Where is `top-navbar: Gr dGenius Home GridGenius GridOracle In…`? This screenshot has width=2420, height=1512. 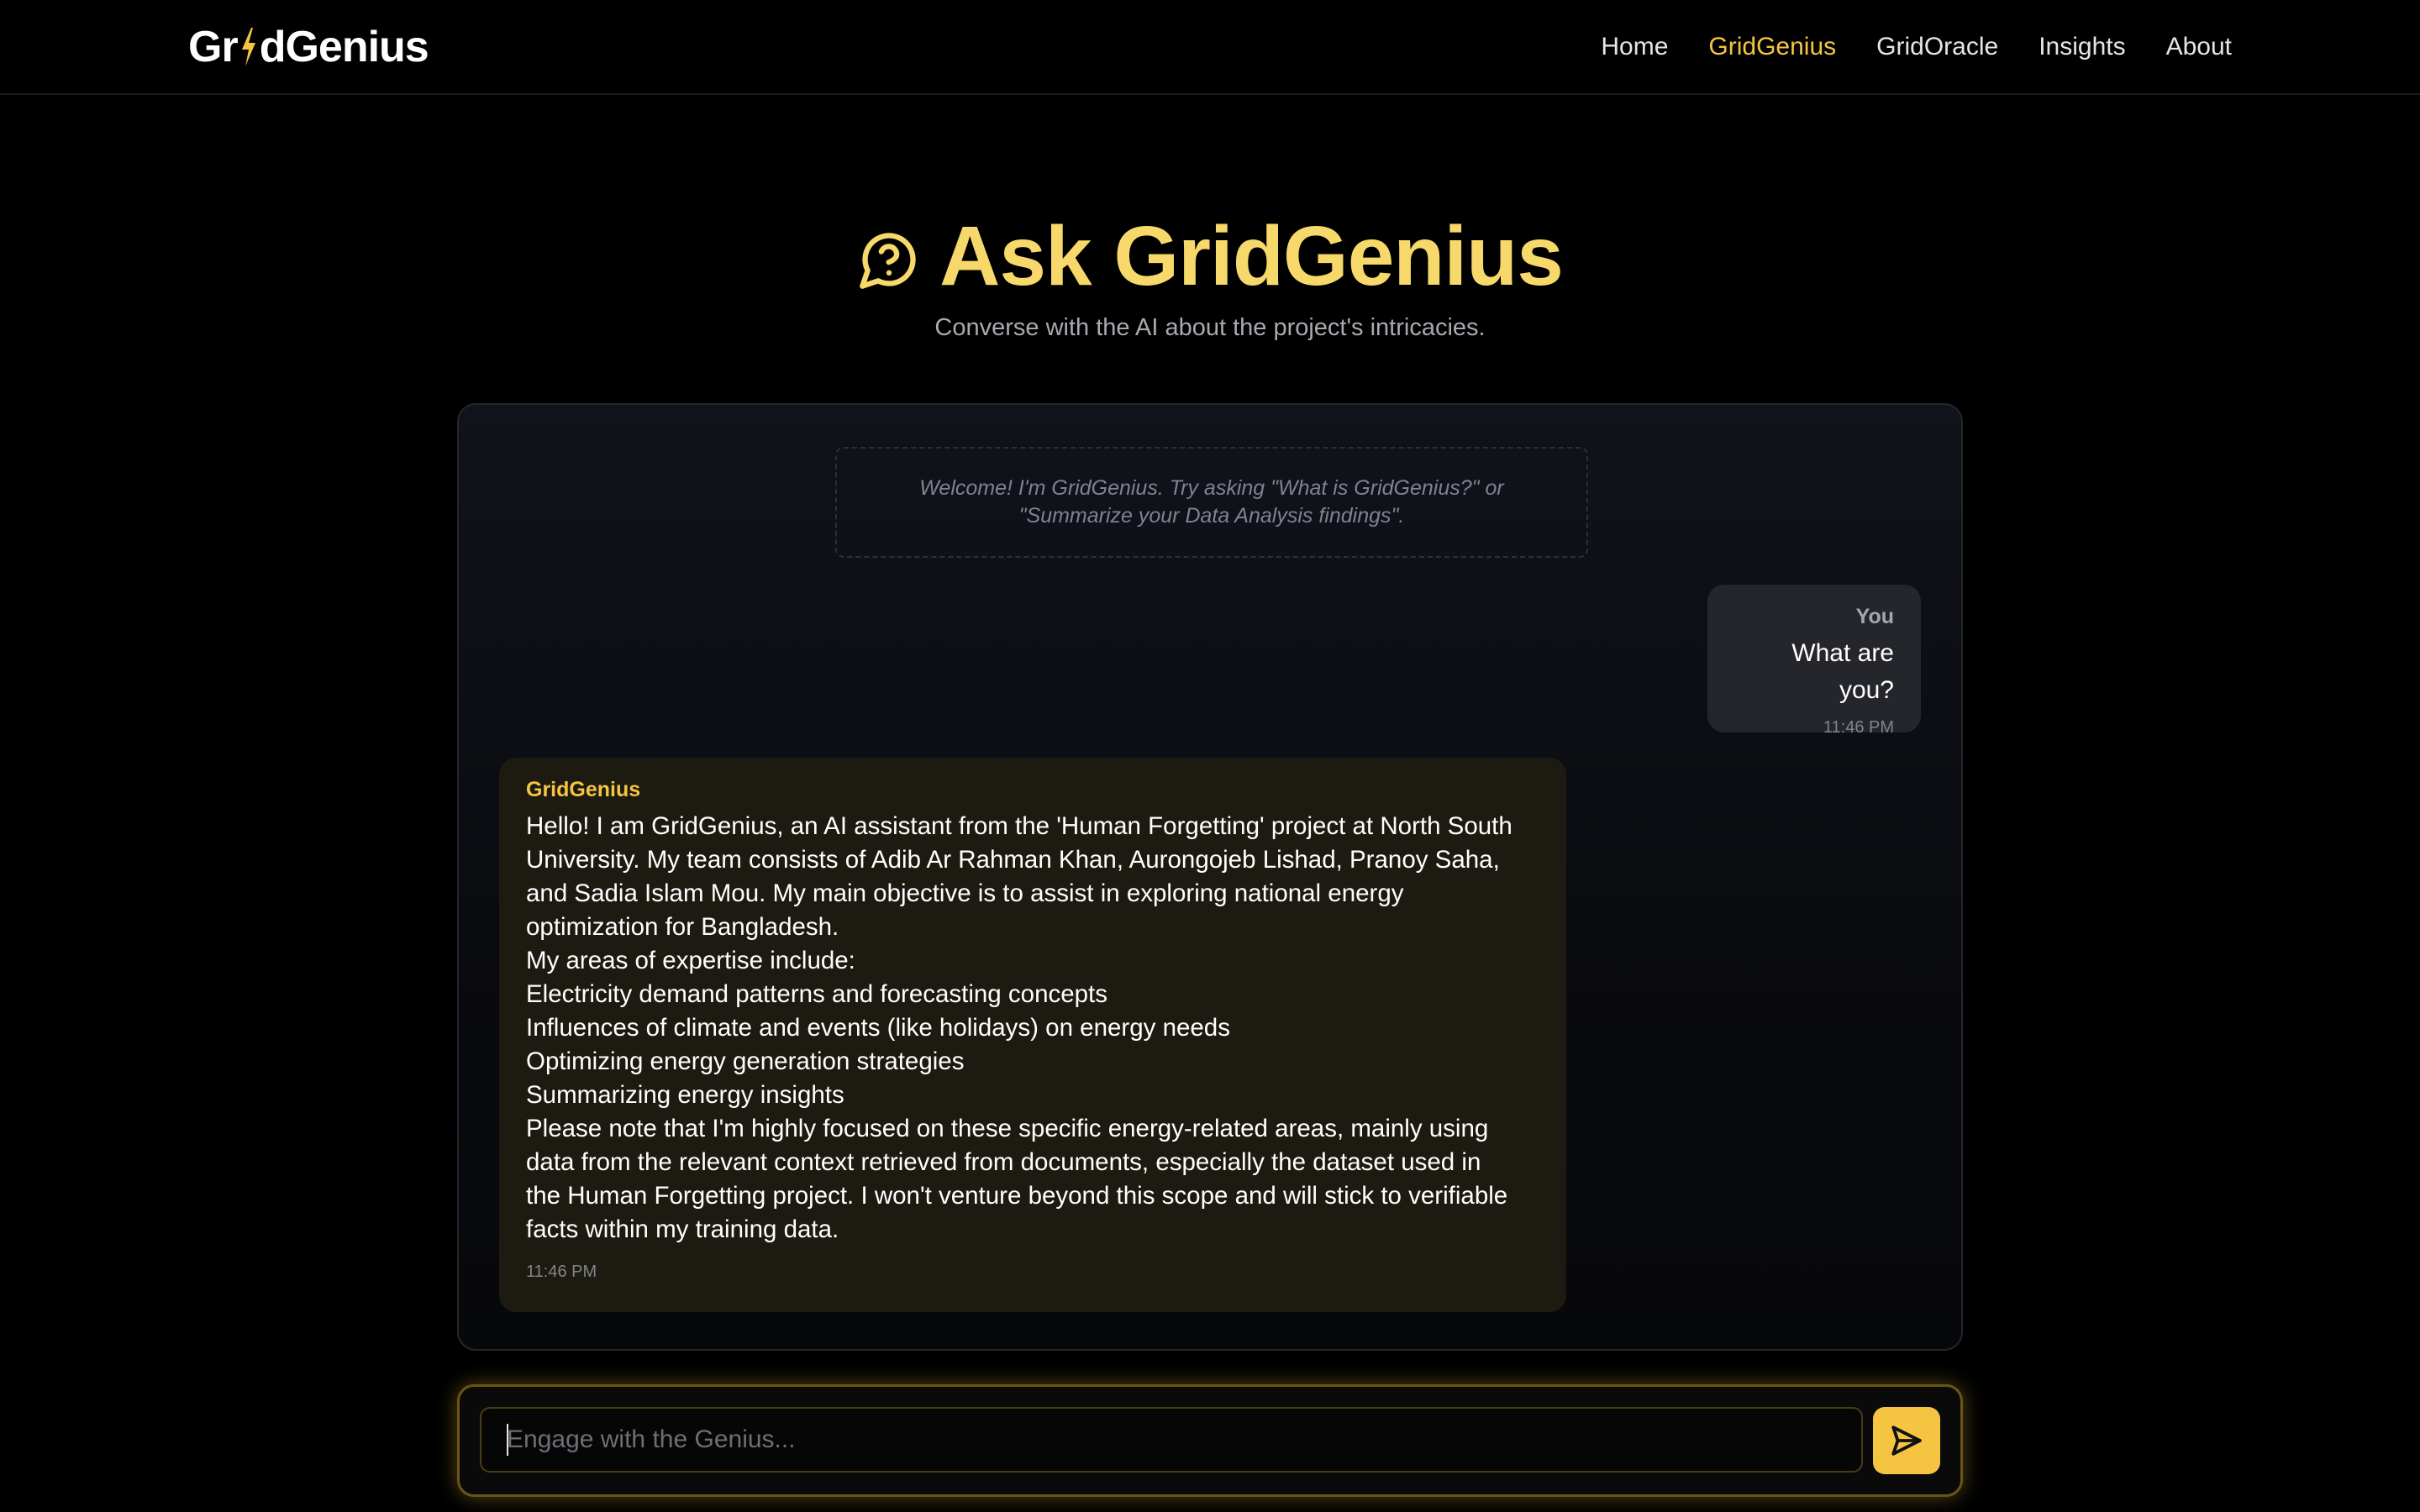
top-navbar: Gr dGenius Home GridGenius GridOracle In… is located at coordinates (1210, 47).